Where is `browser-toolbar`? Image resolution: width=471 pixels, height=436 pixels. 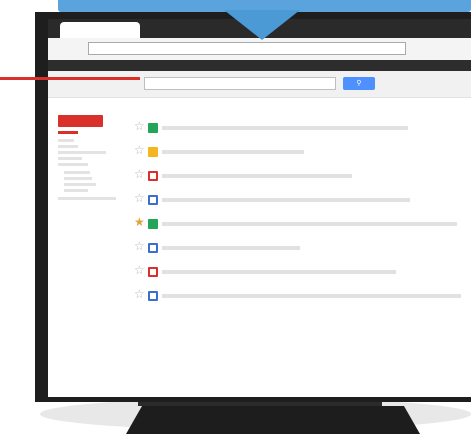
browser-toolbar is located at coordinates (259, 49).